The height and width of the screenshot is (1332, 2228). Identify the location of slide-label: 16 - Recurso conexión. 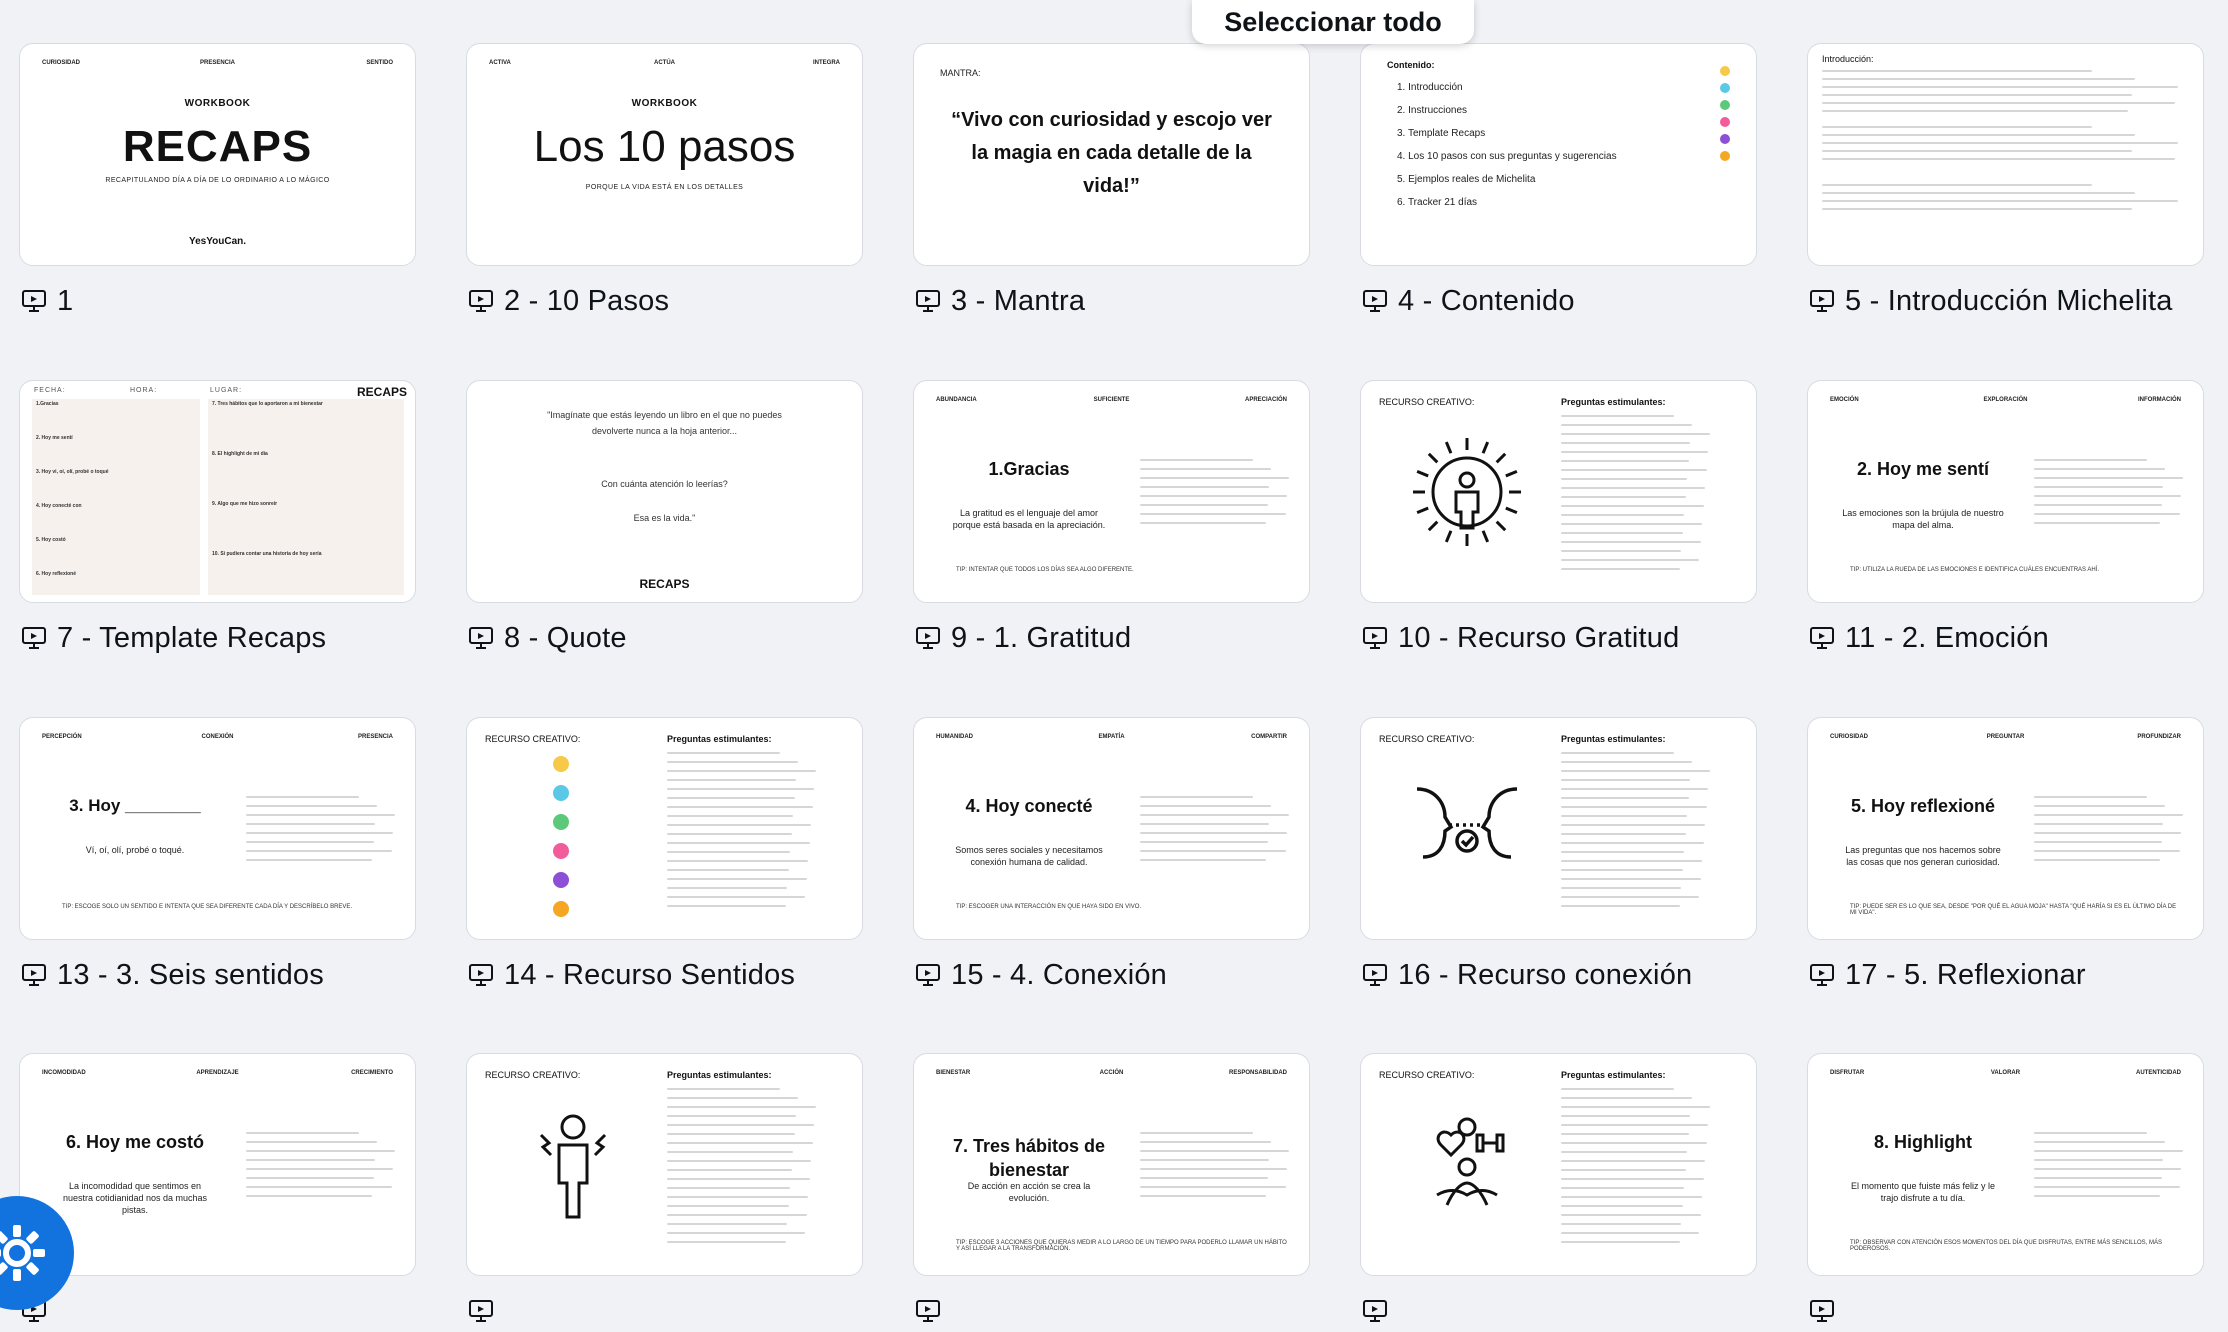
(1527, 975).